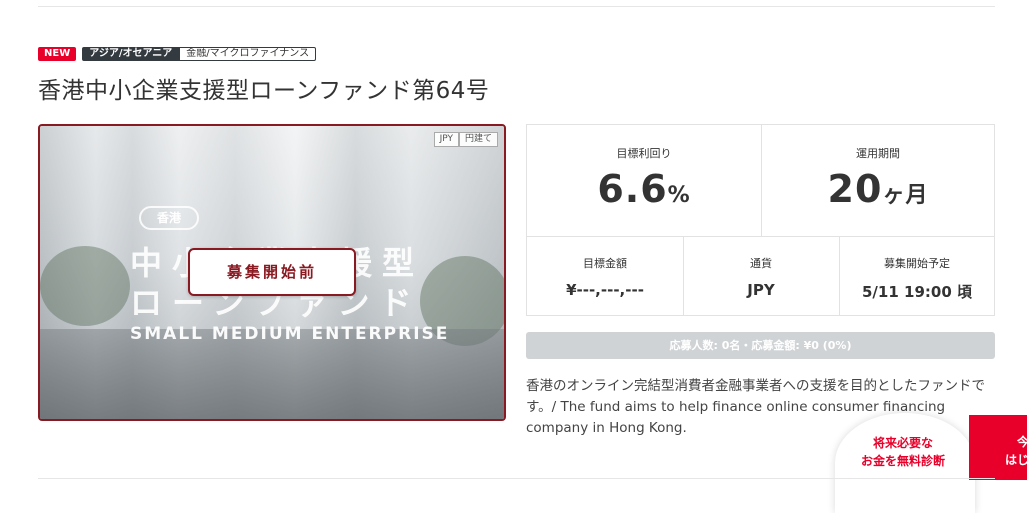 The width and height of the screenshot is (1027, 513). Describe the element at coordinates (516, 478) in the screenshot. I see `bottom-divider` at that location.